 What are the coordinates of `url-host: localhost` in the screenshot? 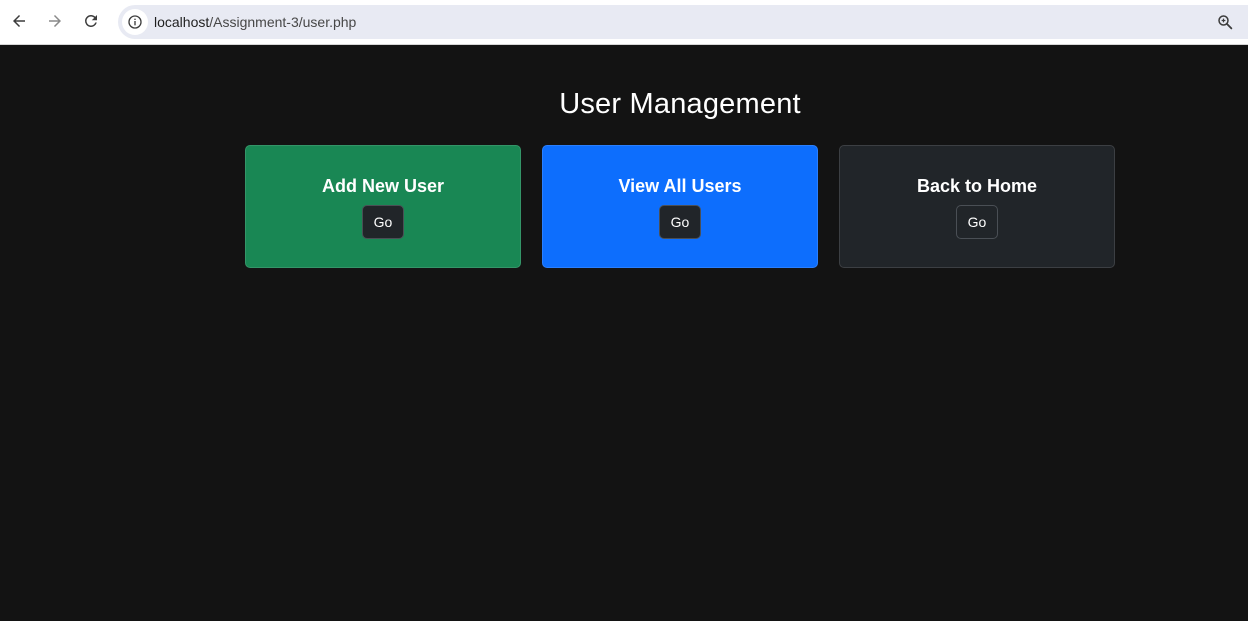 It's located at (182, 22).